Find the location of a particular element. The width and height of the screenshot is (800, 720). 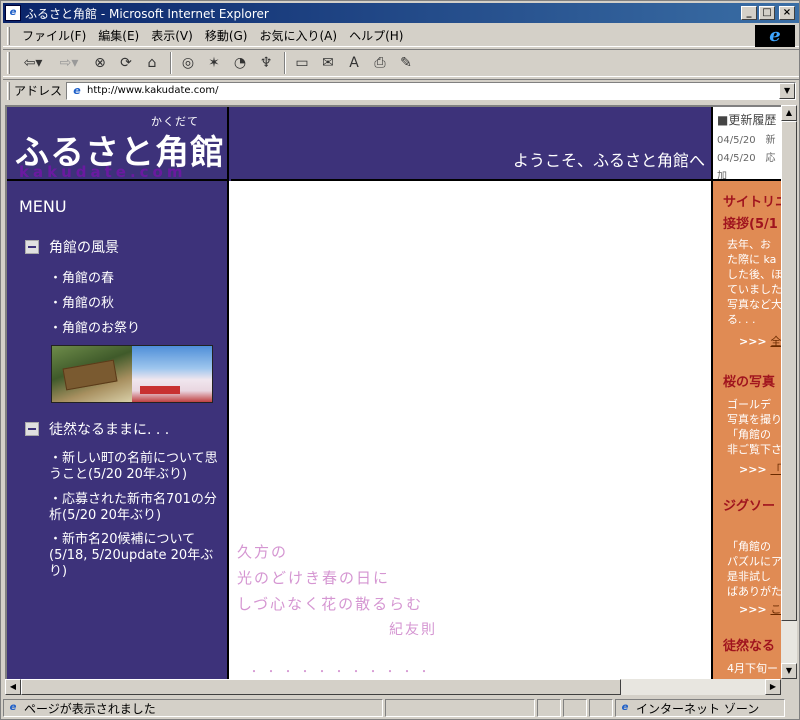

menu-help: ヘルプ(H) is located at coordinates (376, 35).